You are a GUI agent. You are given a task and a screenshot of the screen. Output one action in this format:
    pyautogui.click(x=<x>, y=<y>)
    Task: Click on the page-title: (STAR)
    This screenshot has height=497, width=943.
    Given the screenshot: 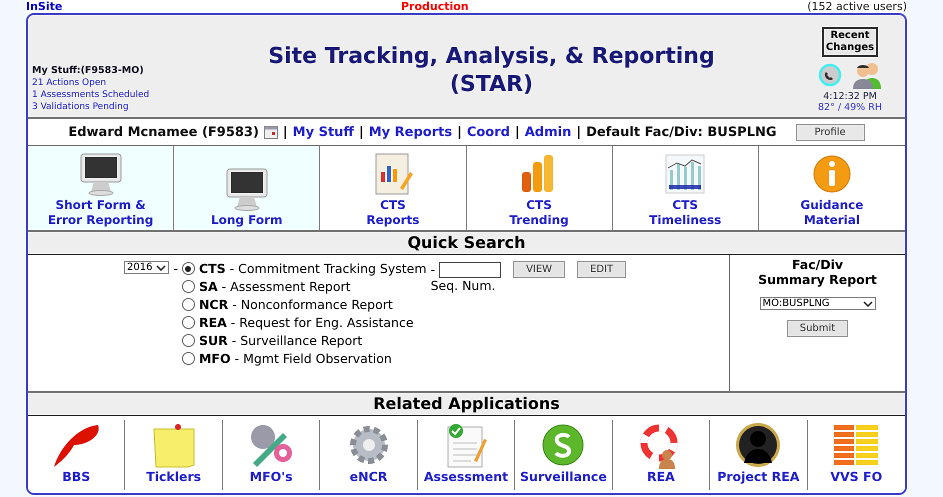 What is the action you would take?
    pyautogui.click(x=492, y=85)
    